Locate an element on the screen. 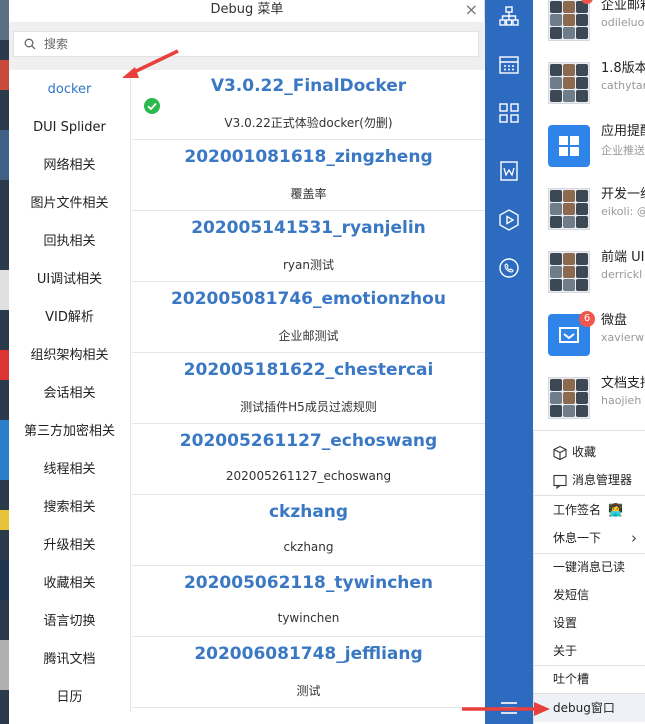 The width and height of the screenshot is (645, 724). sidebar-item: 组织架构相关 is located at coordinates (69, 356).